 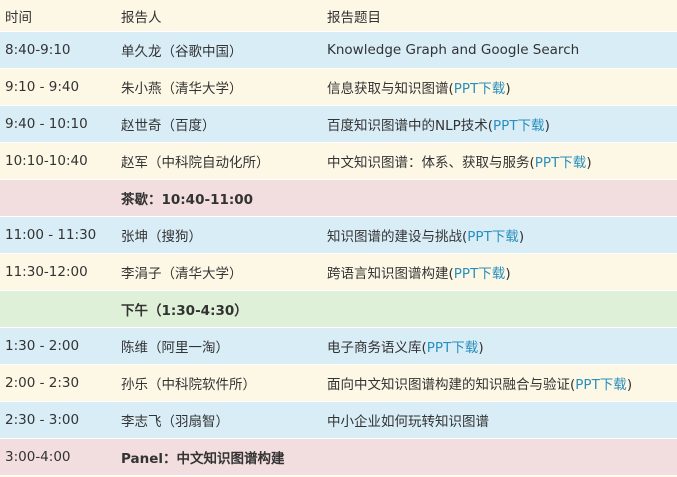 I want to click on title-text: 面向中文知识图谱构建的知识融合与验证(, so click(x=451, y=385).